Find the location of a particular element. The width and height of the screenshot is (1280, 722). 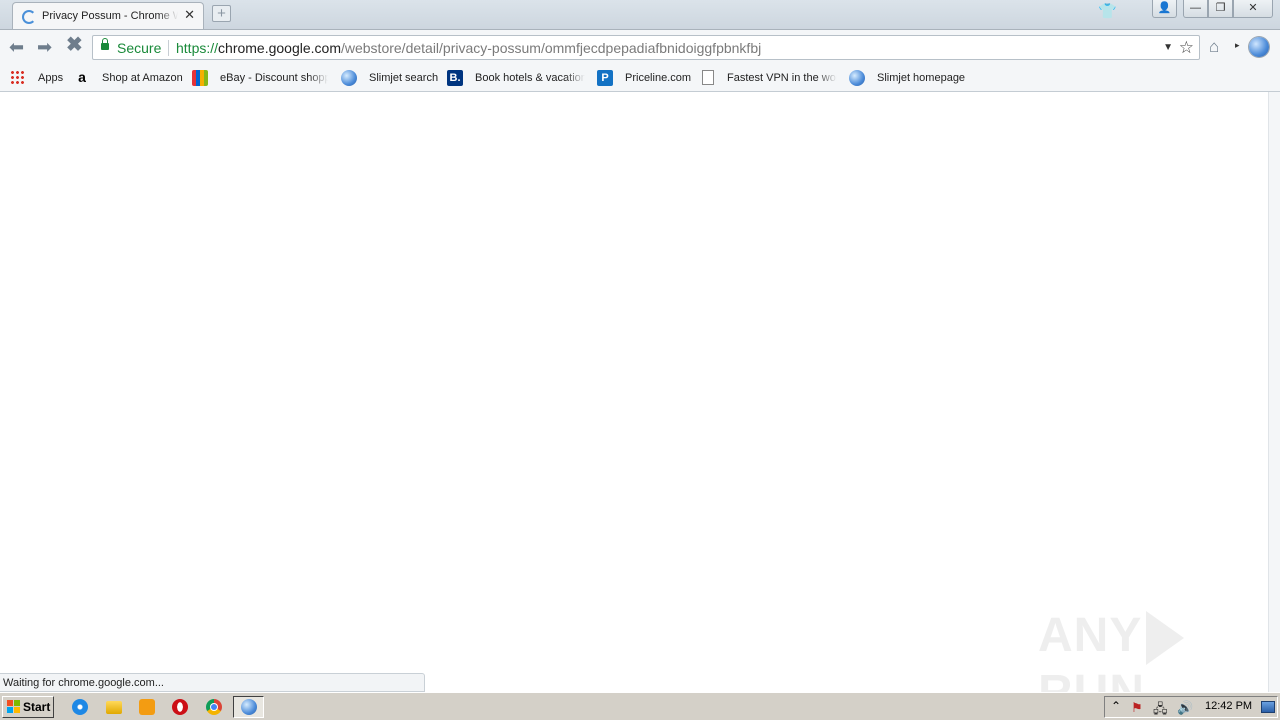

amazon-icon: a is located at coordinates (82, 77).